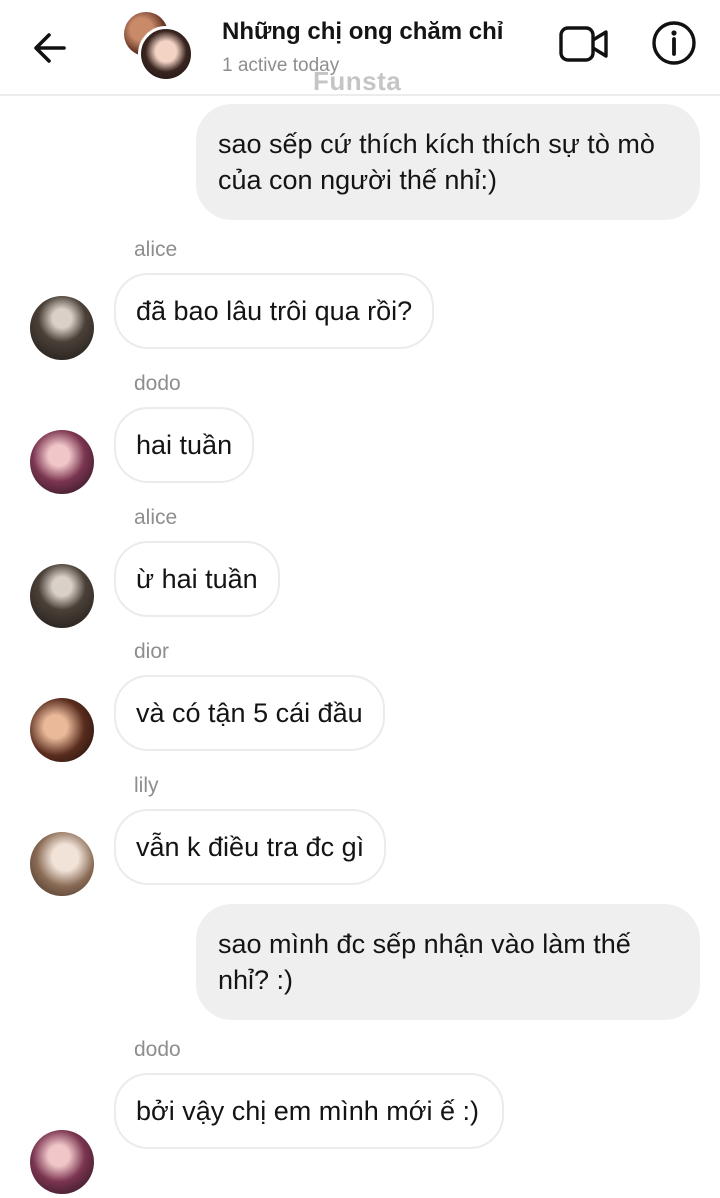  What do you see at coordinates (152, 651) in the screenshot?
I see `sender-name: dior` at bounding box center [152, 651].